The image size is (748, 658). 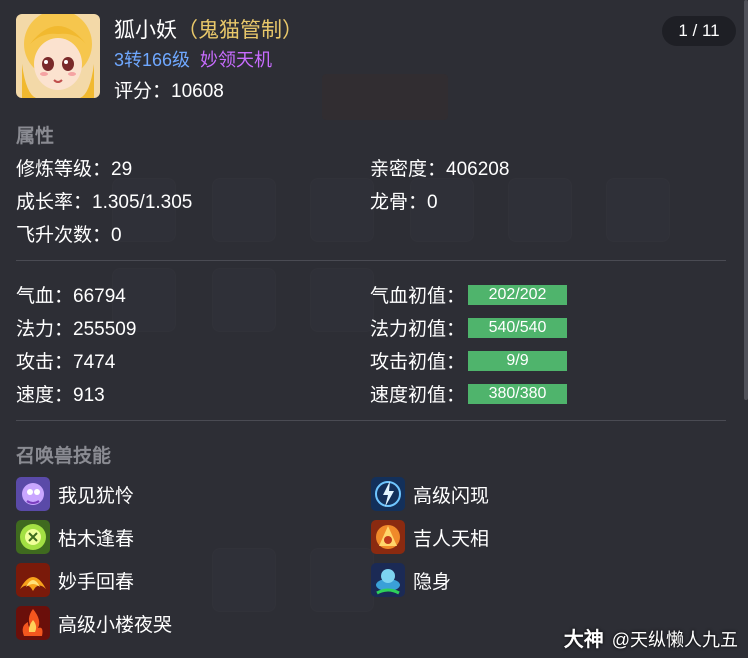 I want to click on skills-section-title: 召唤兽技能, so click(x=64, y=456).